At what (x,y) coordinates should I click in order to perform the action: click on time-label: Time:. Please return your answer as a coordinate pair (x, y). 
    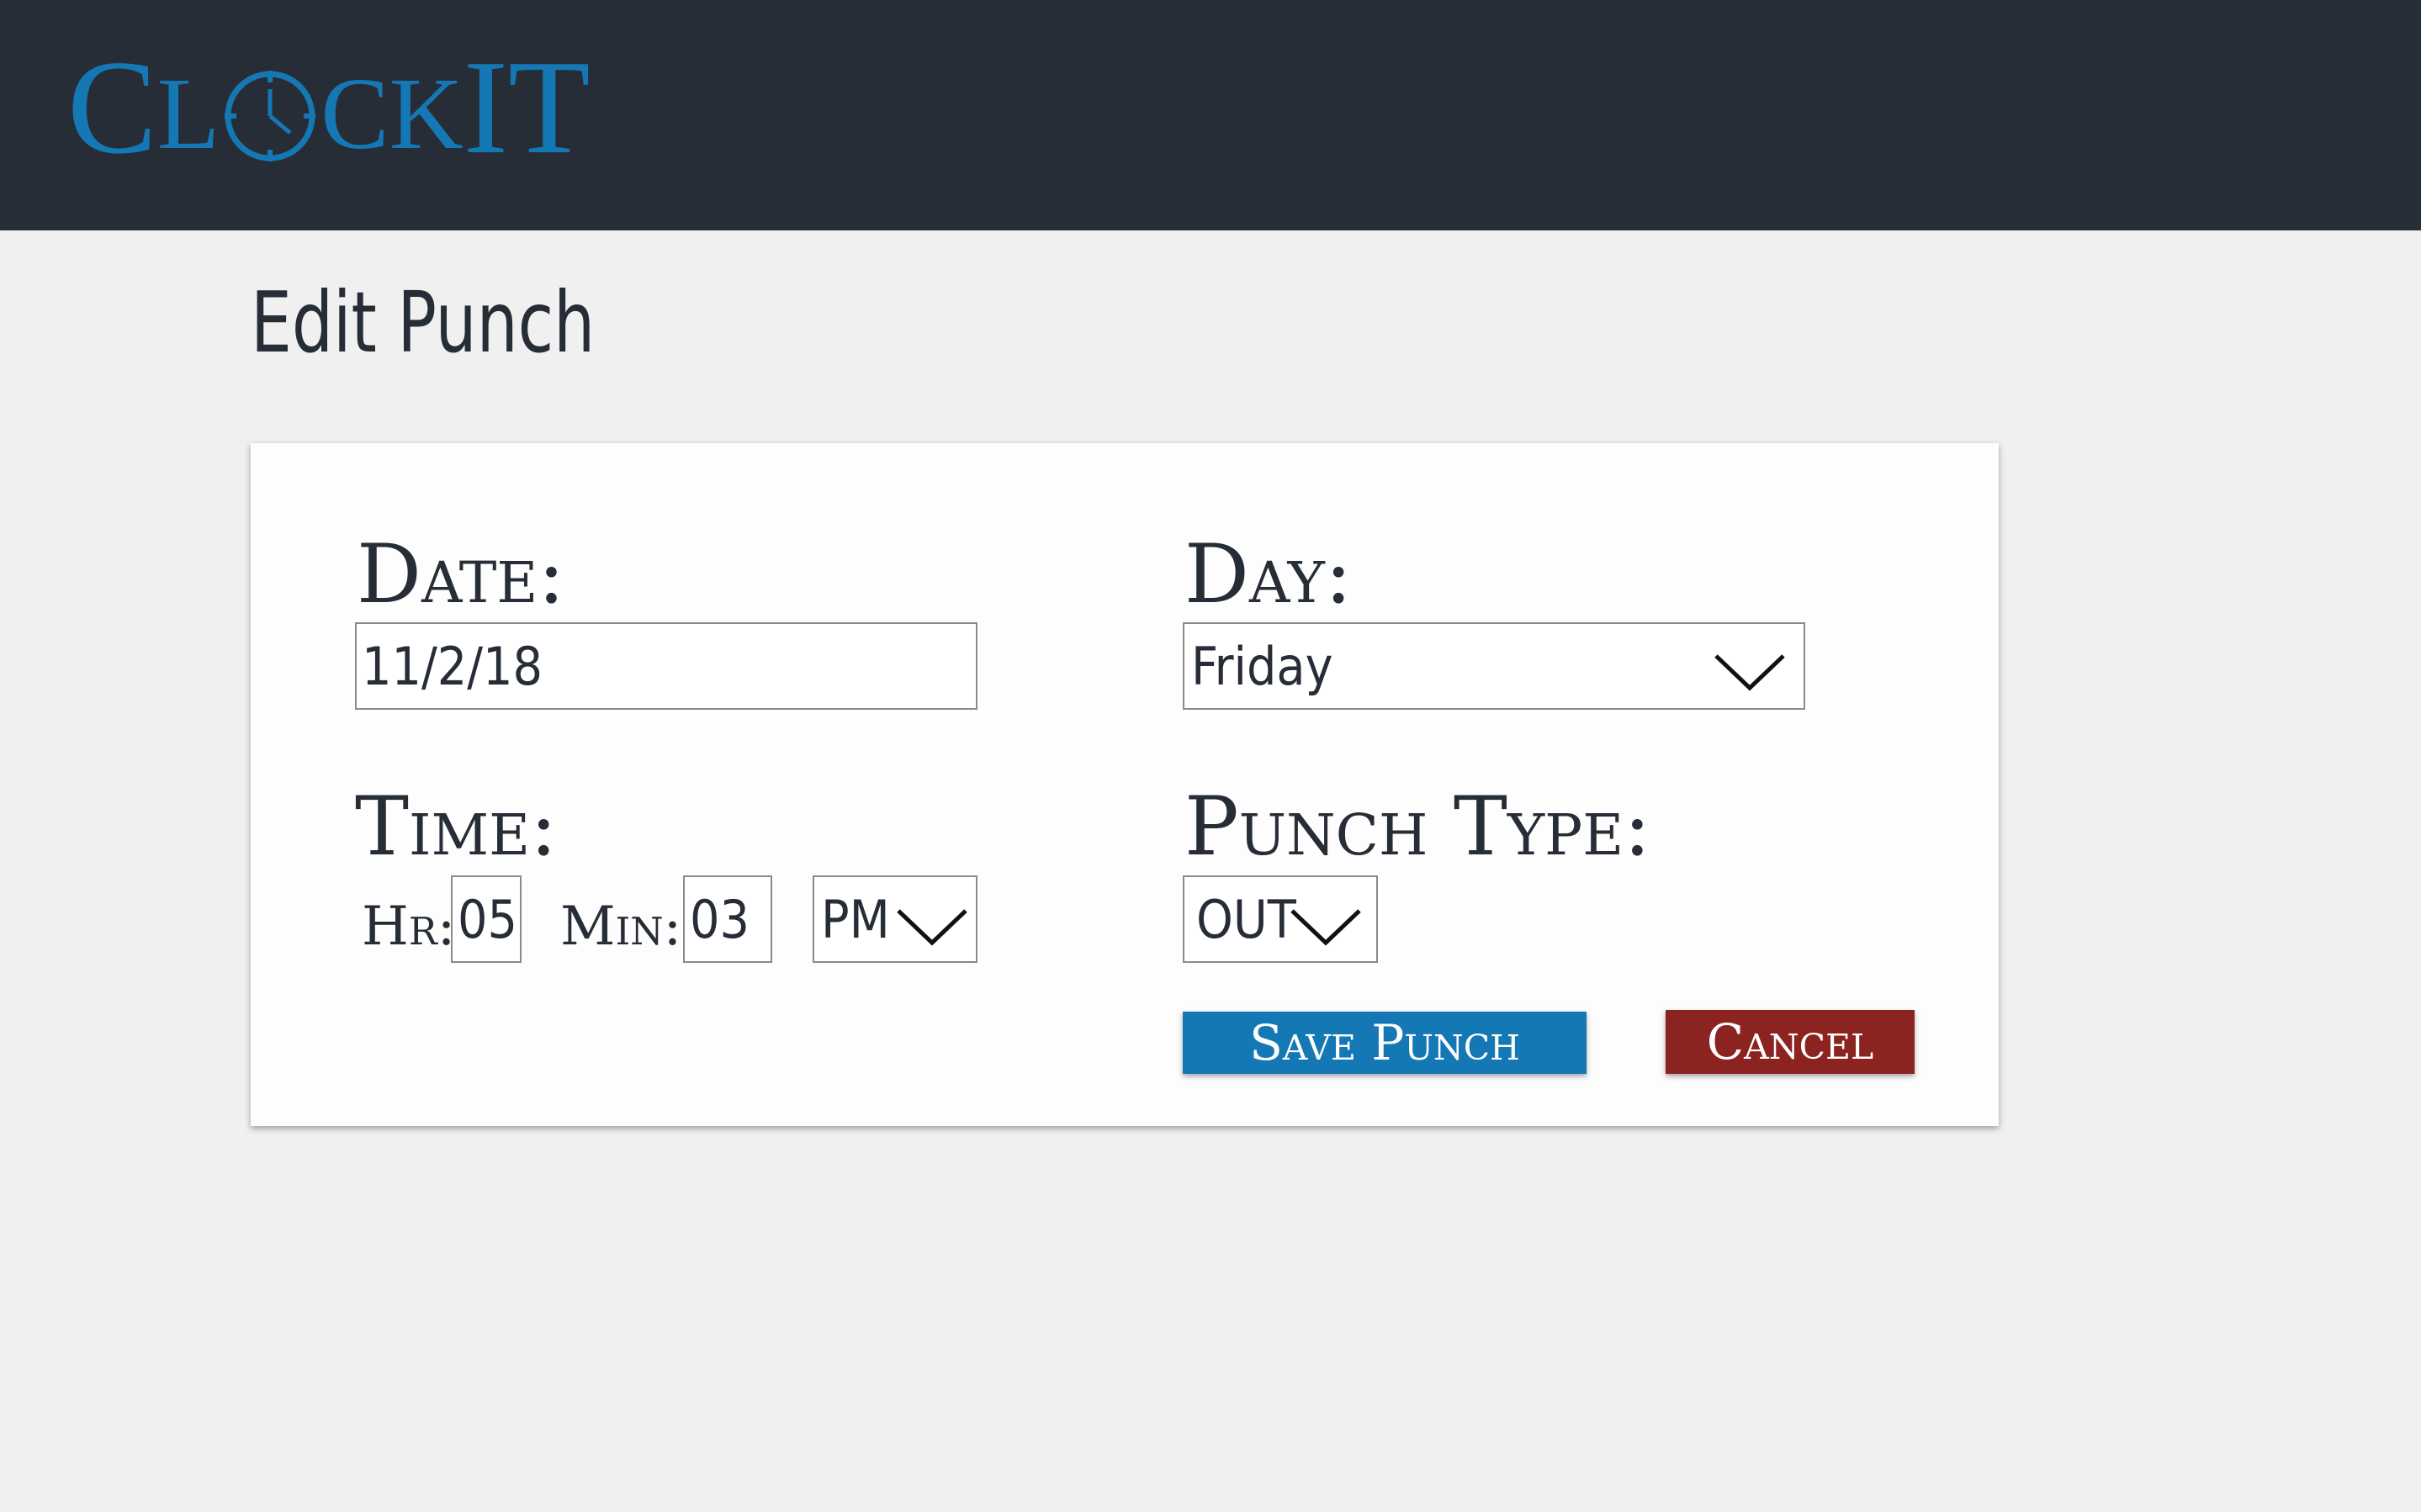
    Looking at the image, I should click on (457, 827).